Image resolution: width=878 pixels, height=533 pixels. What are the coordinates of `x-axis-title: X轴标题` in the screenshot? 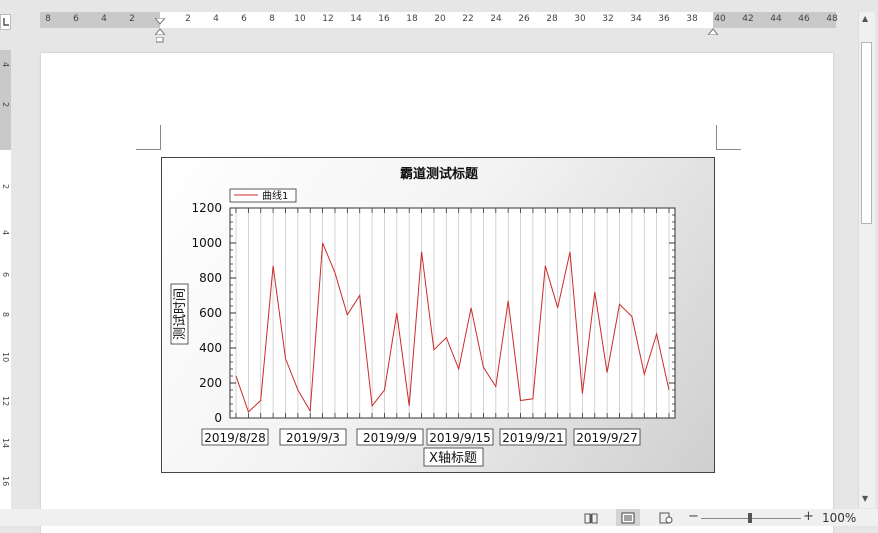 It's located at (453, 458).